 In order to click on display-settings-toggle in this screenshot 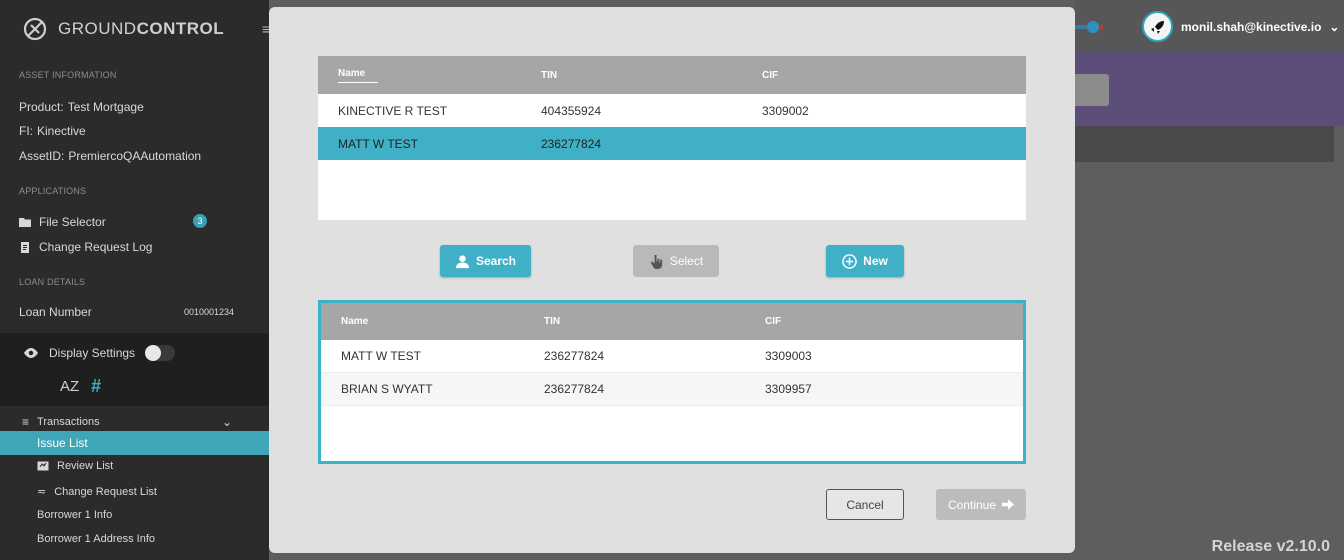, I will do `click(160, 353)`.